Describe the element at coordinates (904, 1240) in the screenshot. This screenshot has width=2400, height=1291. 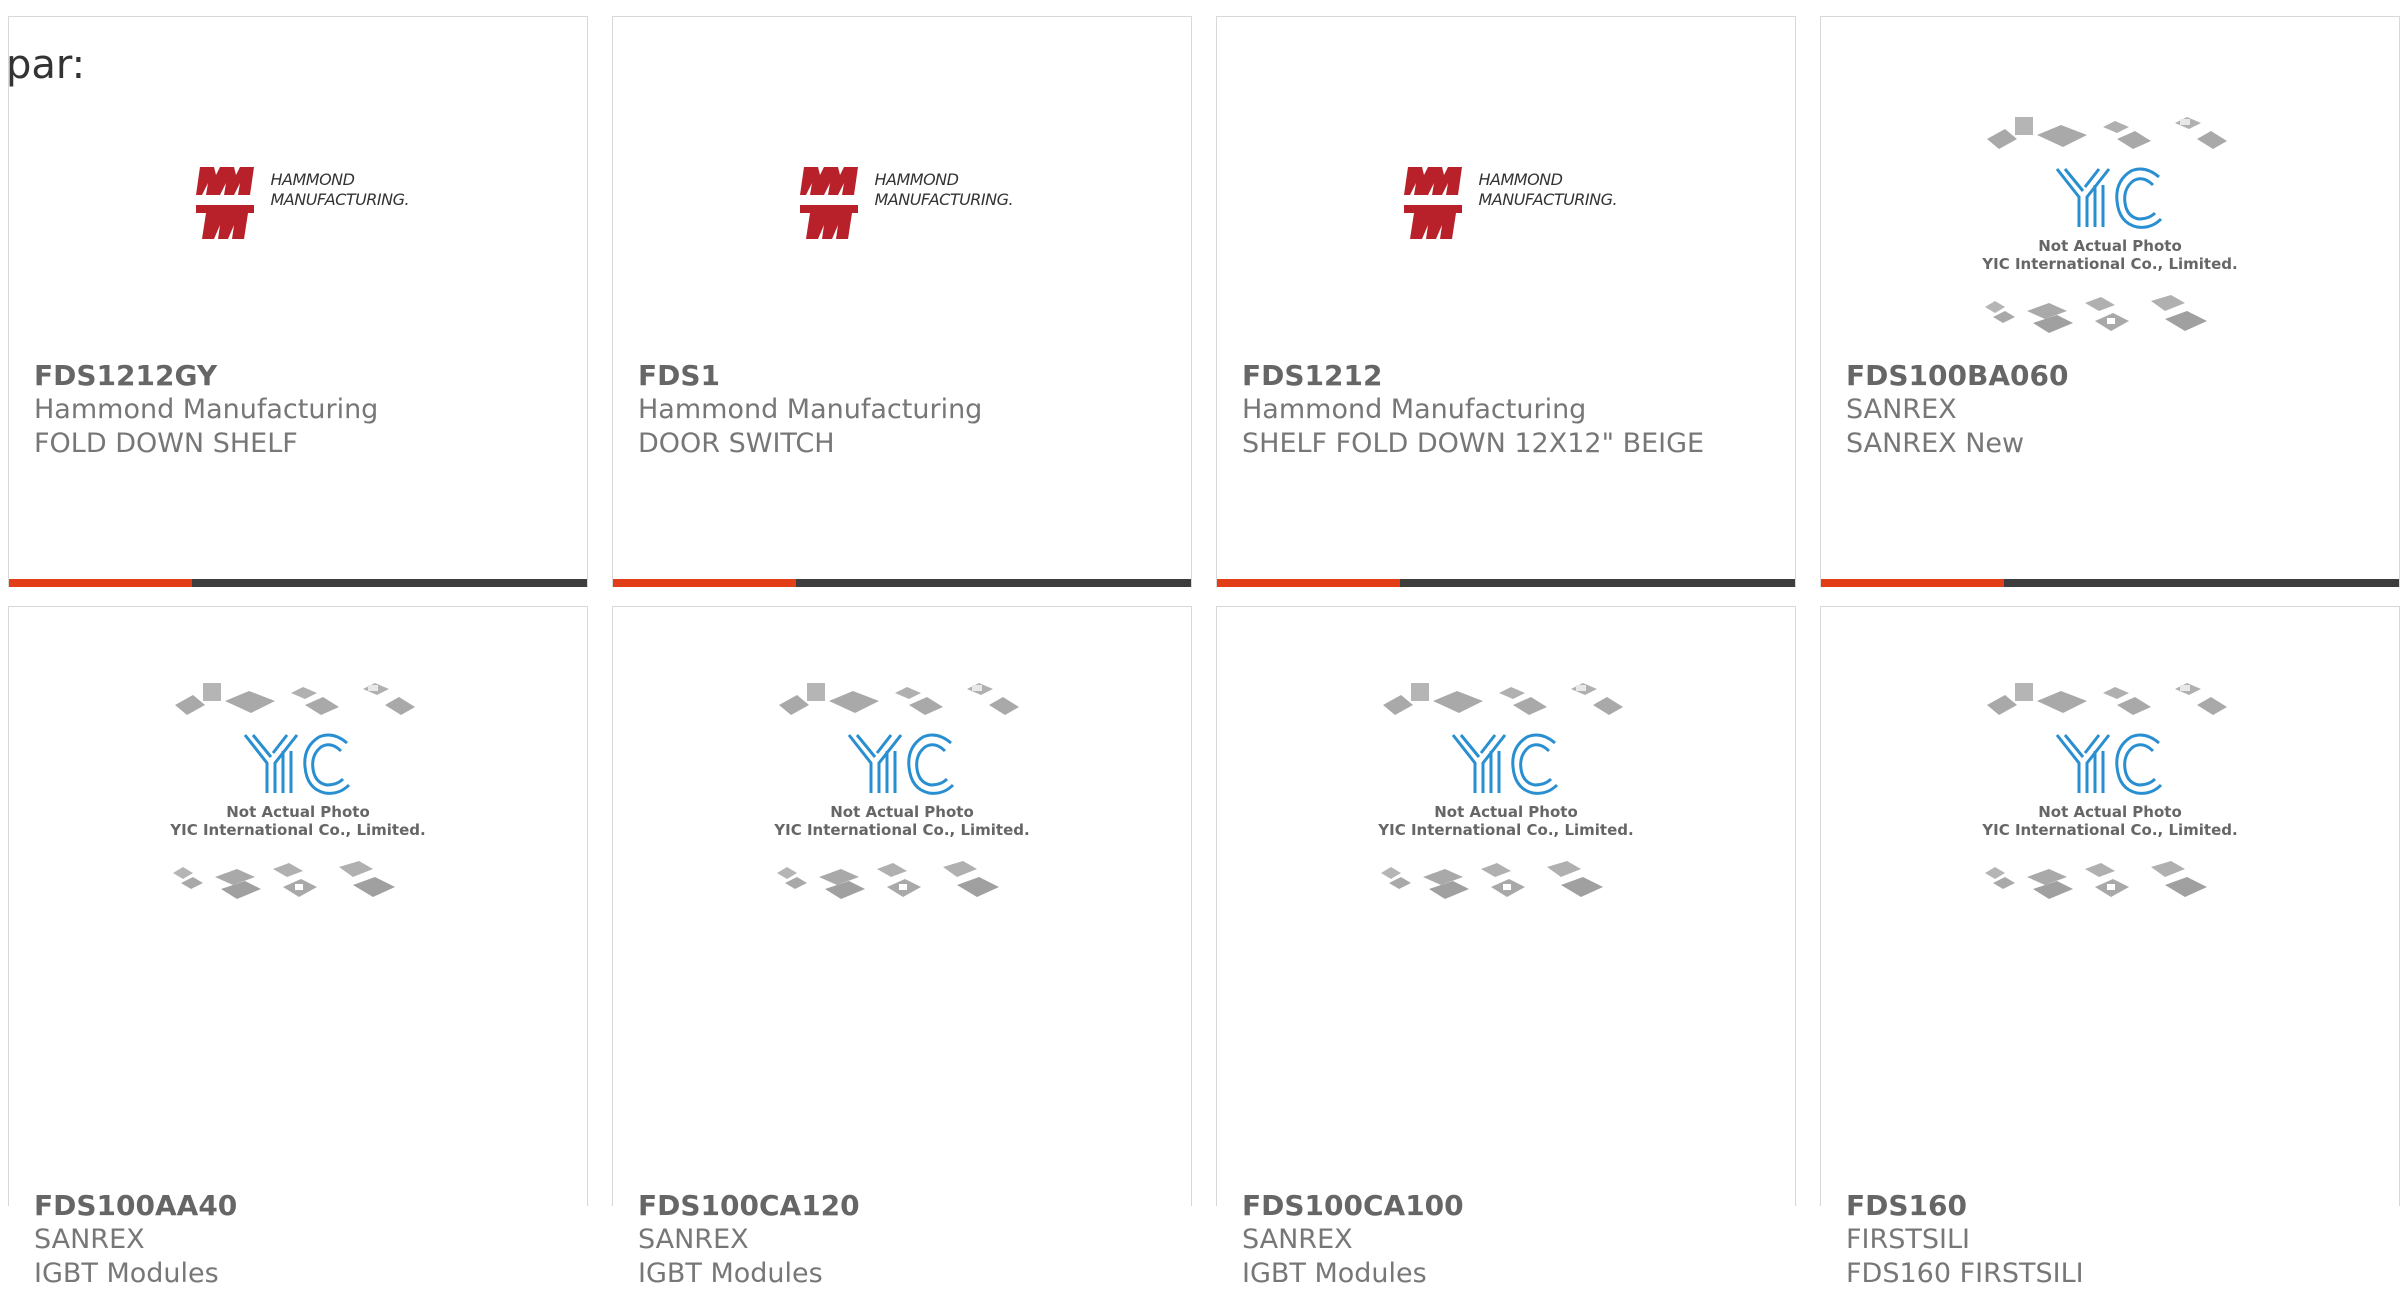
I see `product-info: FDS100CA120 SANREX IGBT Modules` at that location.